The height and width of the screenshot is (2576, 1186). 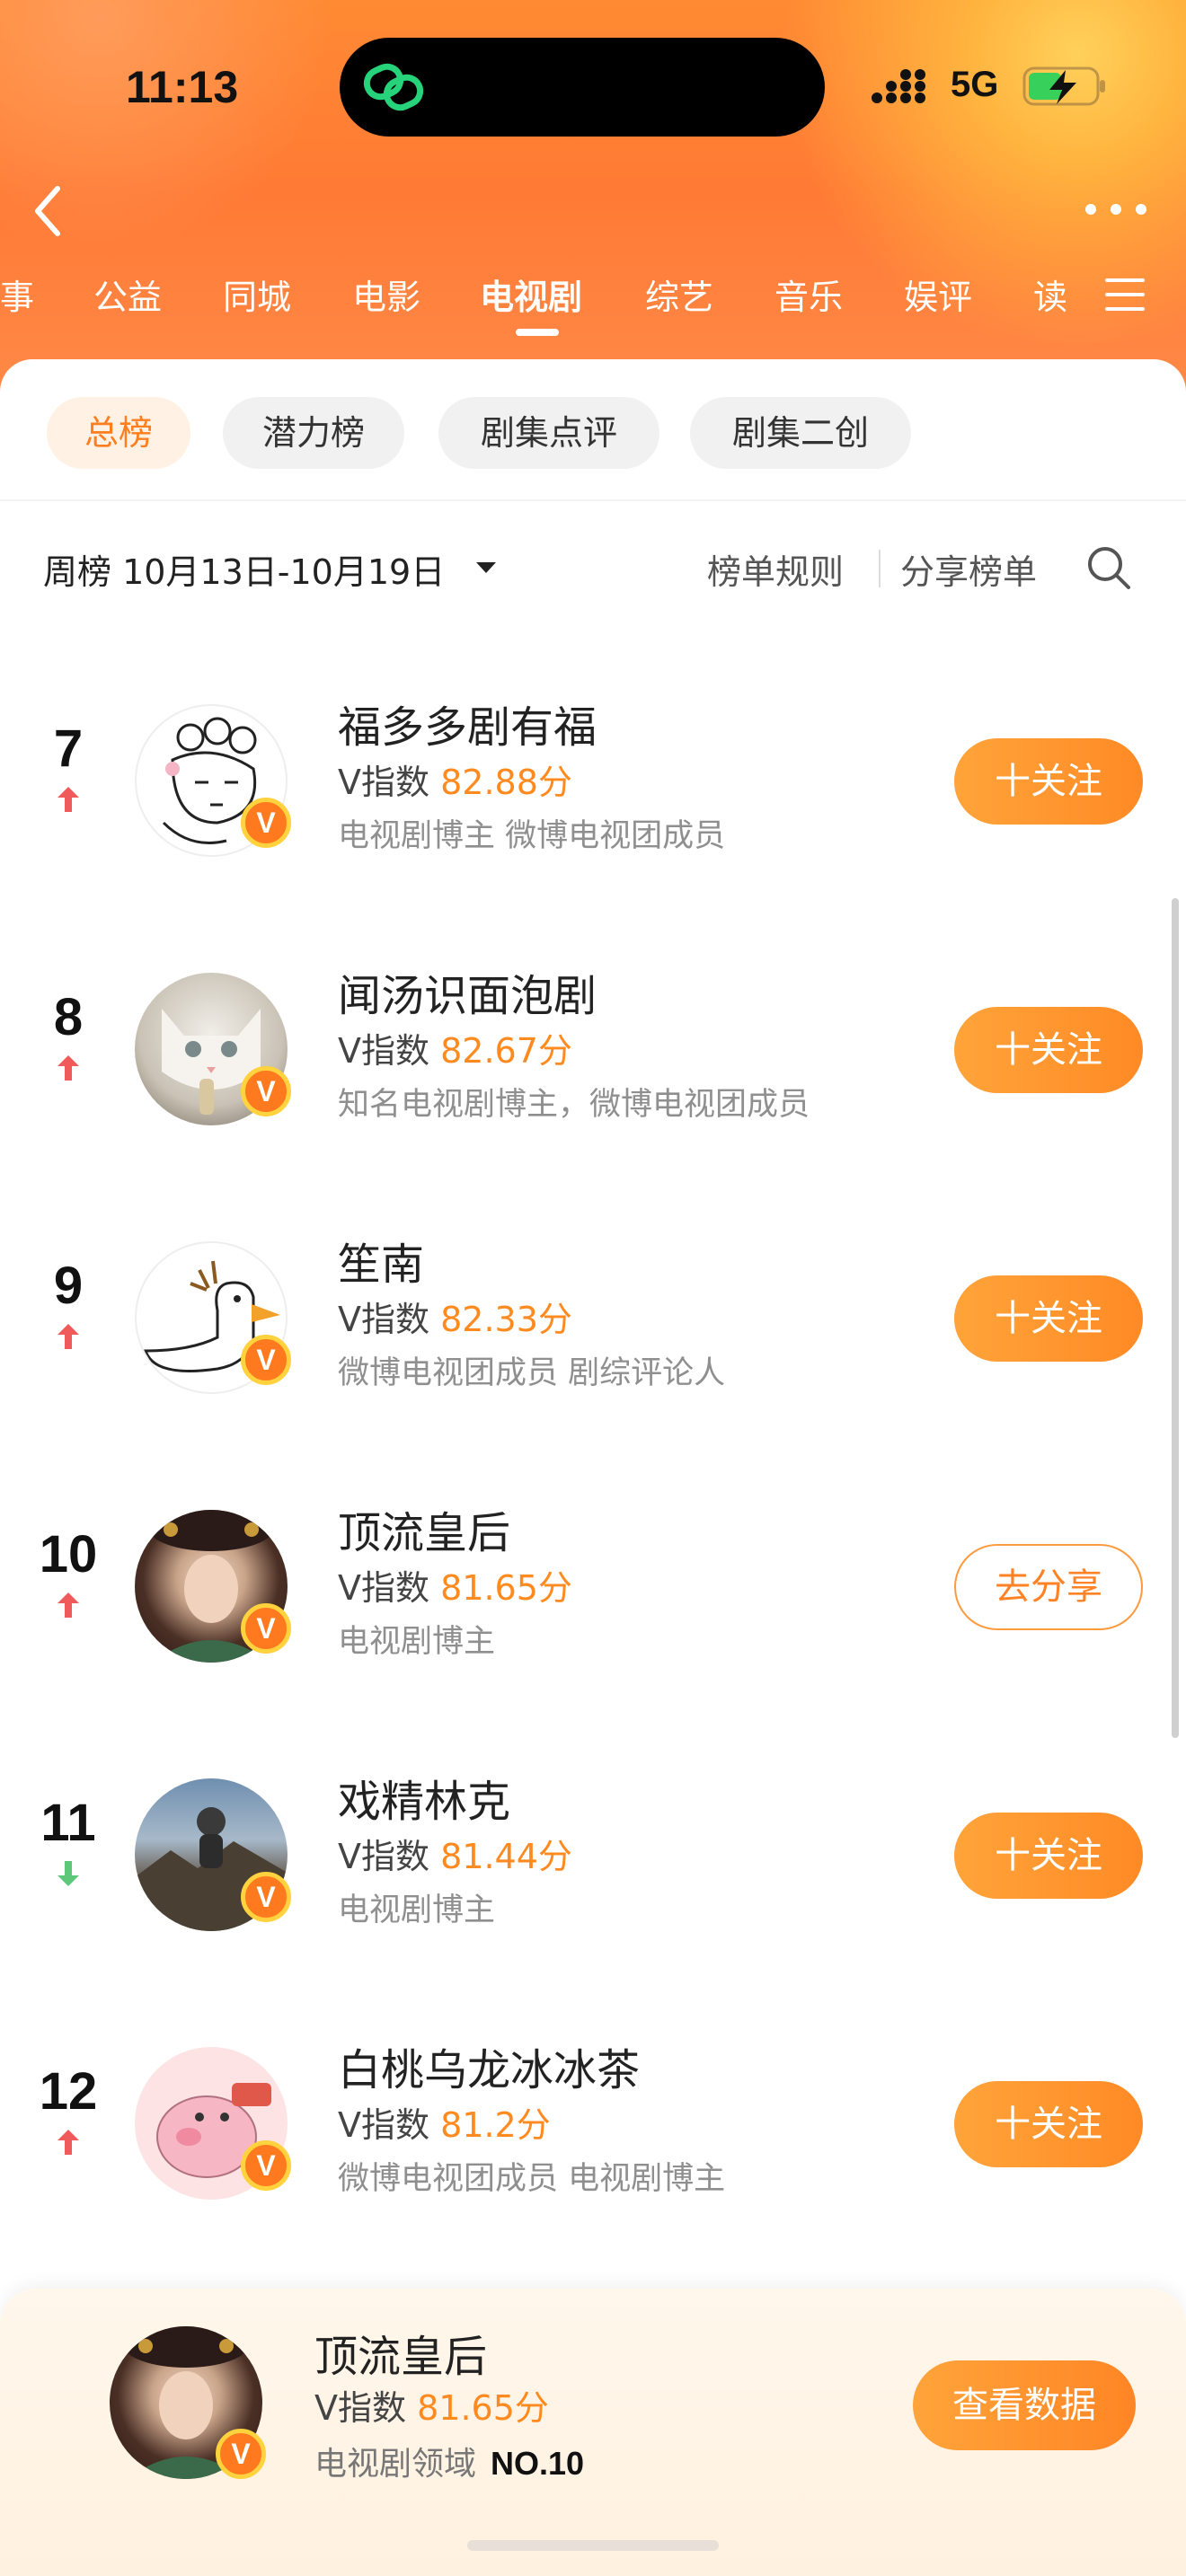 I want to click on chip-remix: 剧集二创, so click(x=800, y=433).